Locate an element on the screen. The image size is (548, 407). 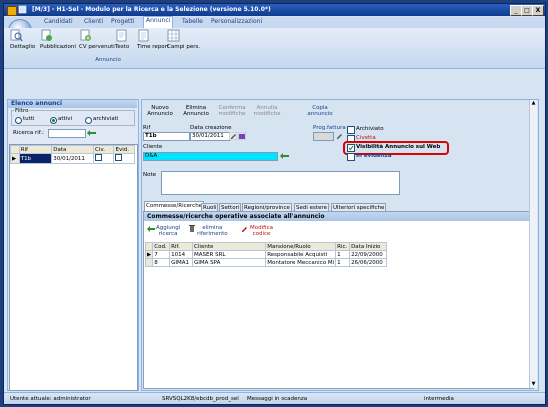
close-button: X is located at coordinates (538, 10).